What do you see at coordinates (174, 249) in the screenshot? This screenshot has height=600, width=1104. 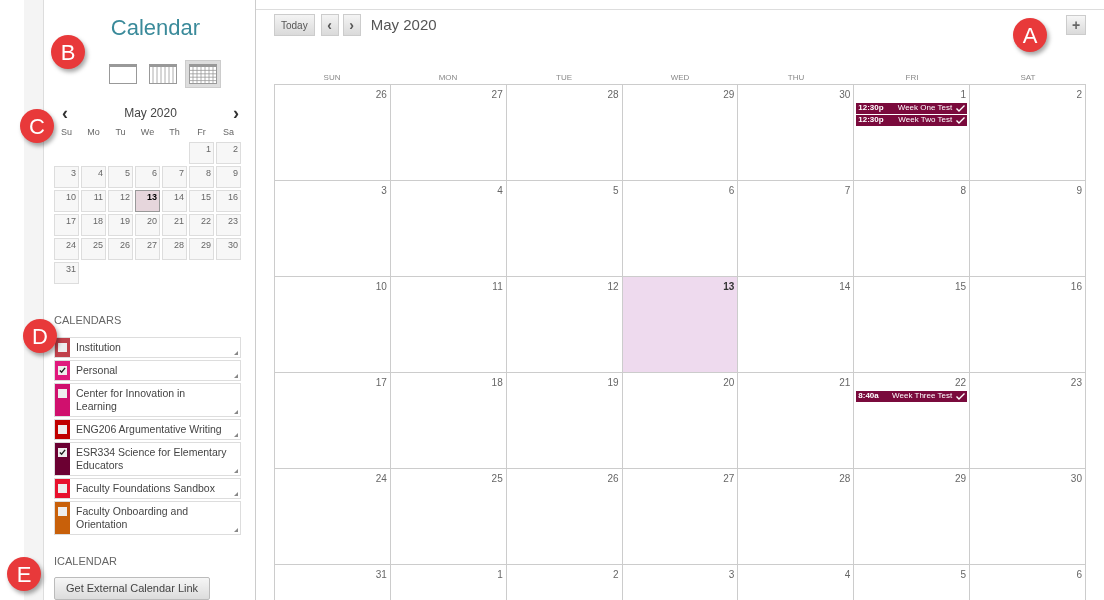 I see `mini-calendar-day: 28` at bounding box center [174, 249].